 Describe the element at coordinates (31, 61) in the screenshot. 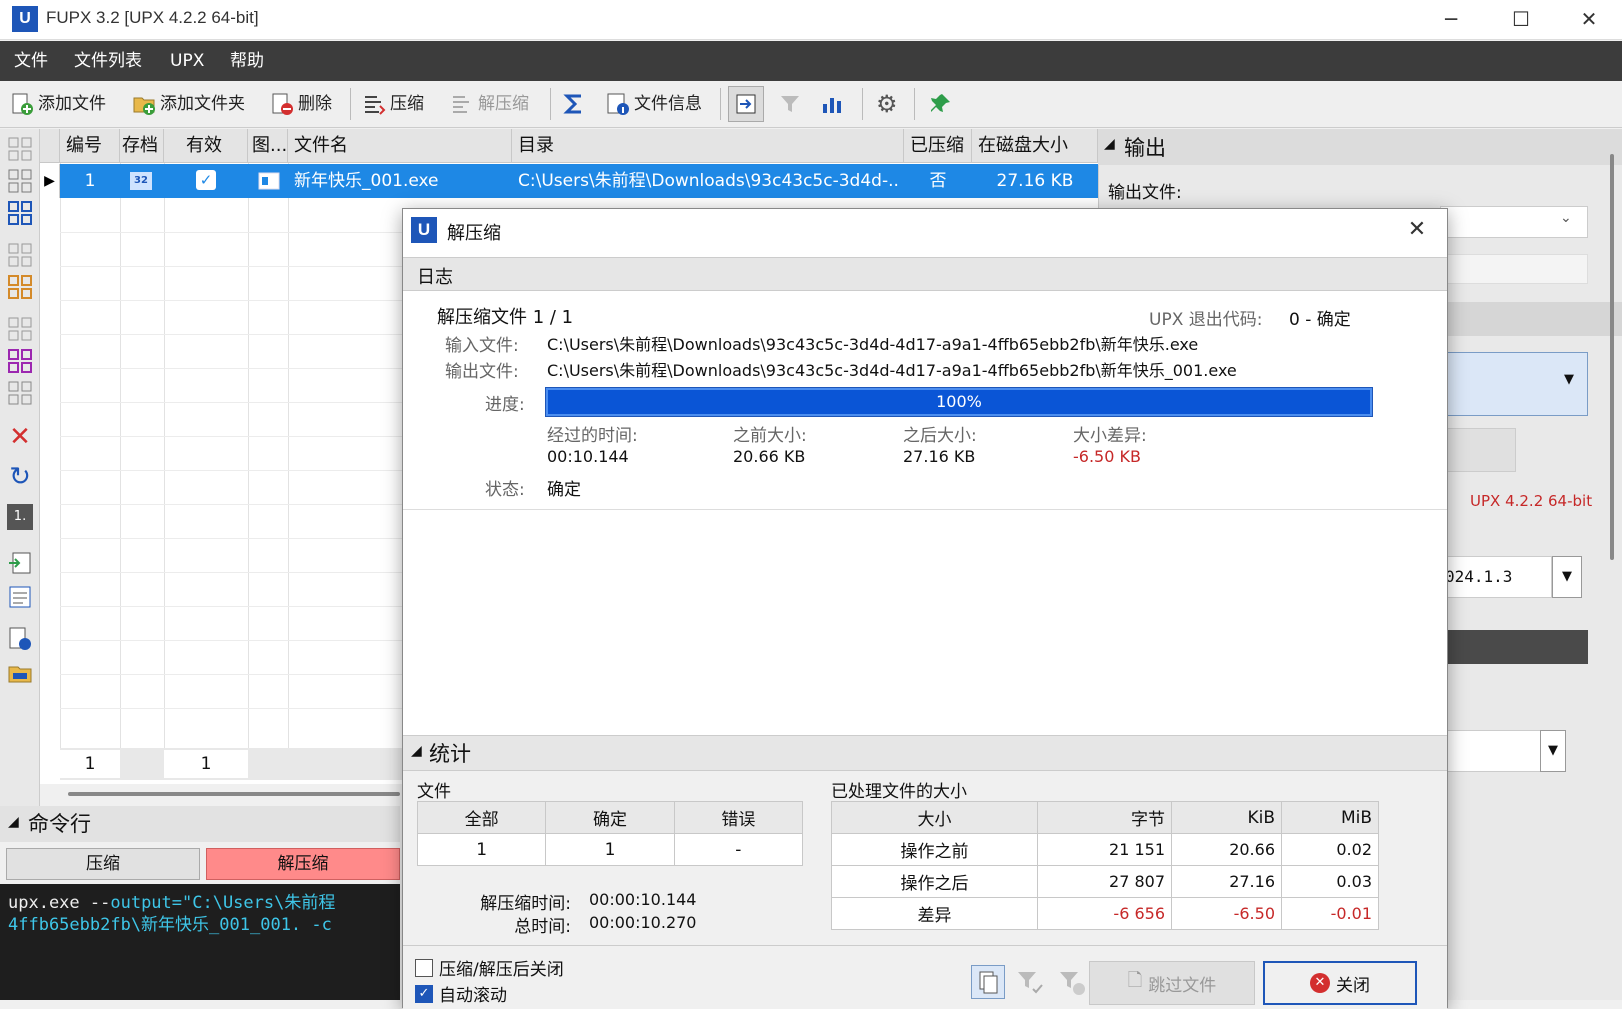

I see `menu-file: 文件` at that location.